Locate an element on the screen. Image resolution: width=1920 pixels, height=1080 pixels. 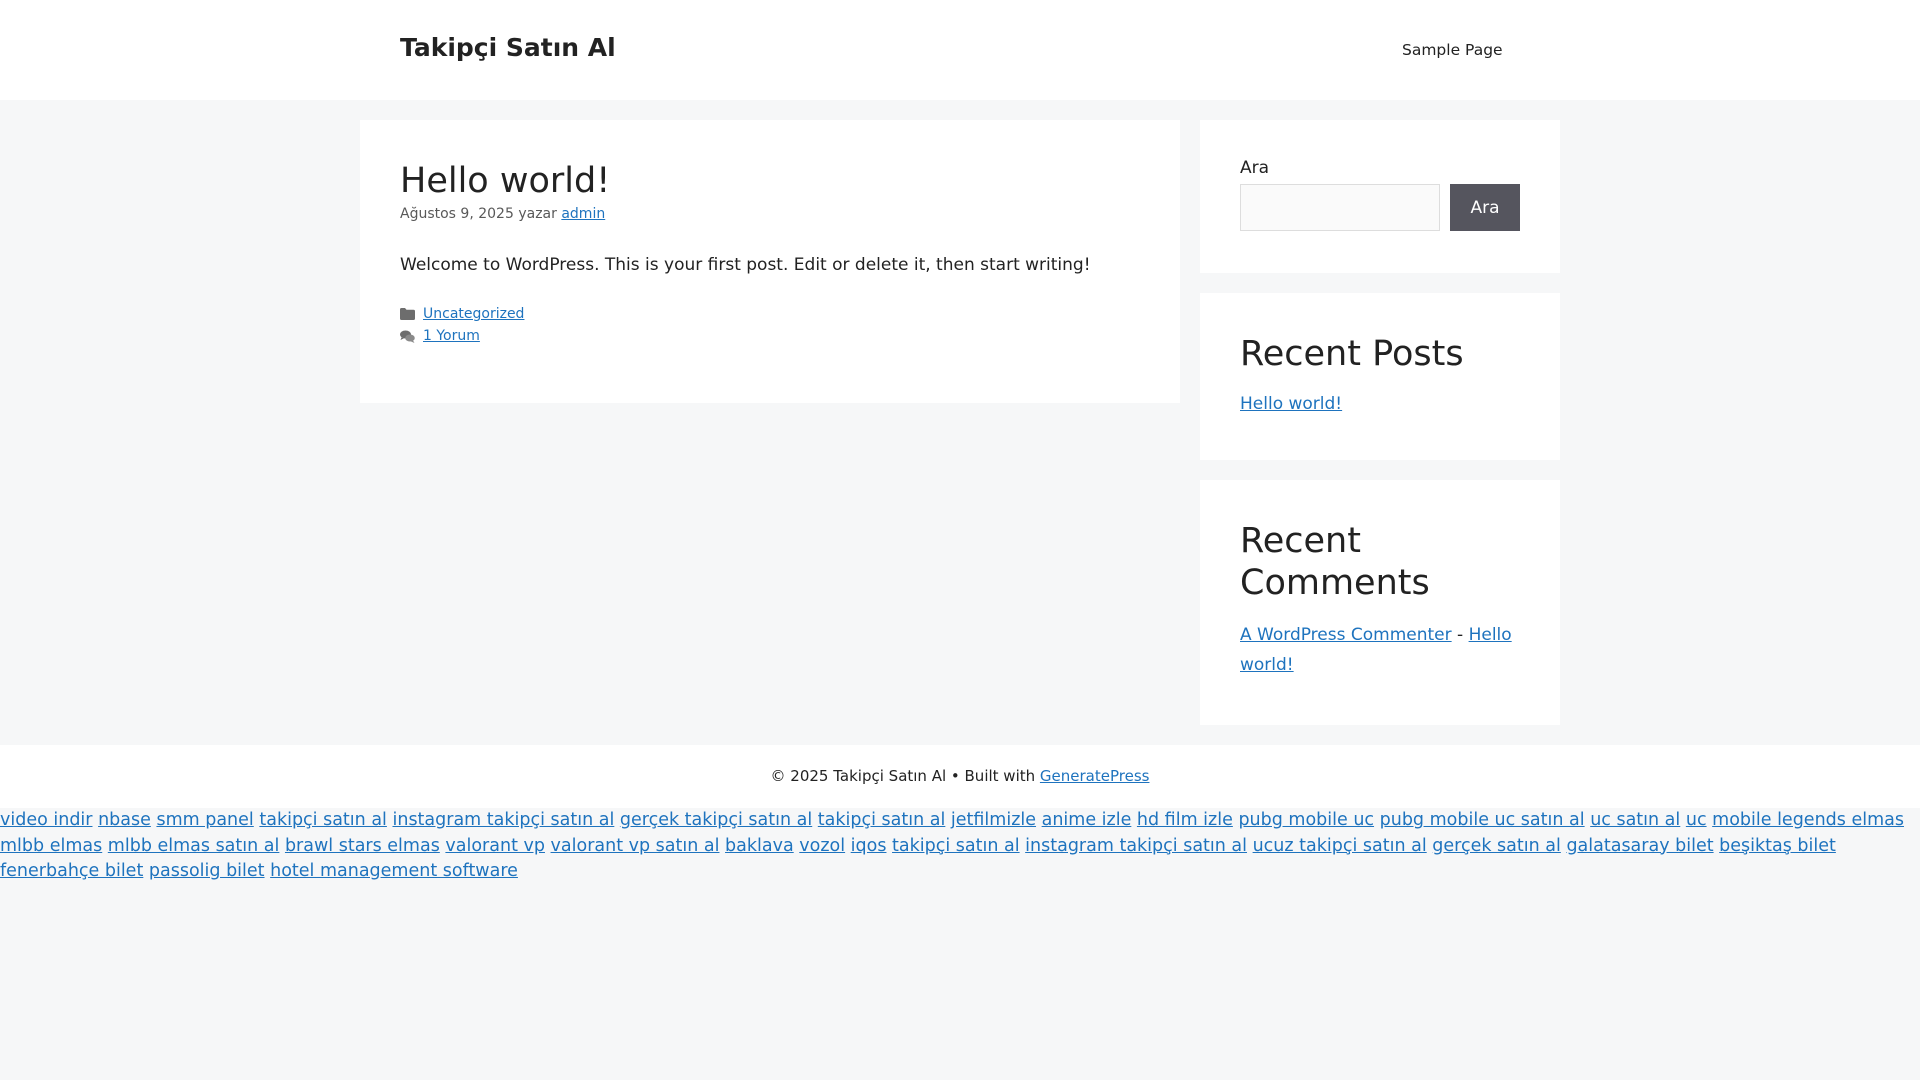
site-header: Takipçi Satın Al Sample Page is located at coordinates (960, 50).